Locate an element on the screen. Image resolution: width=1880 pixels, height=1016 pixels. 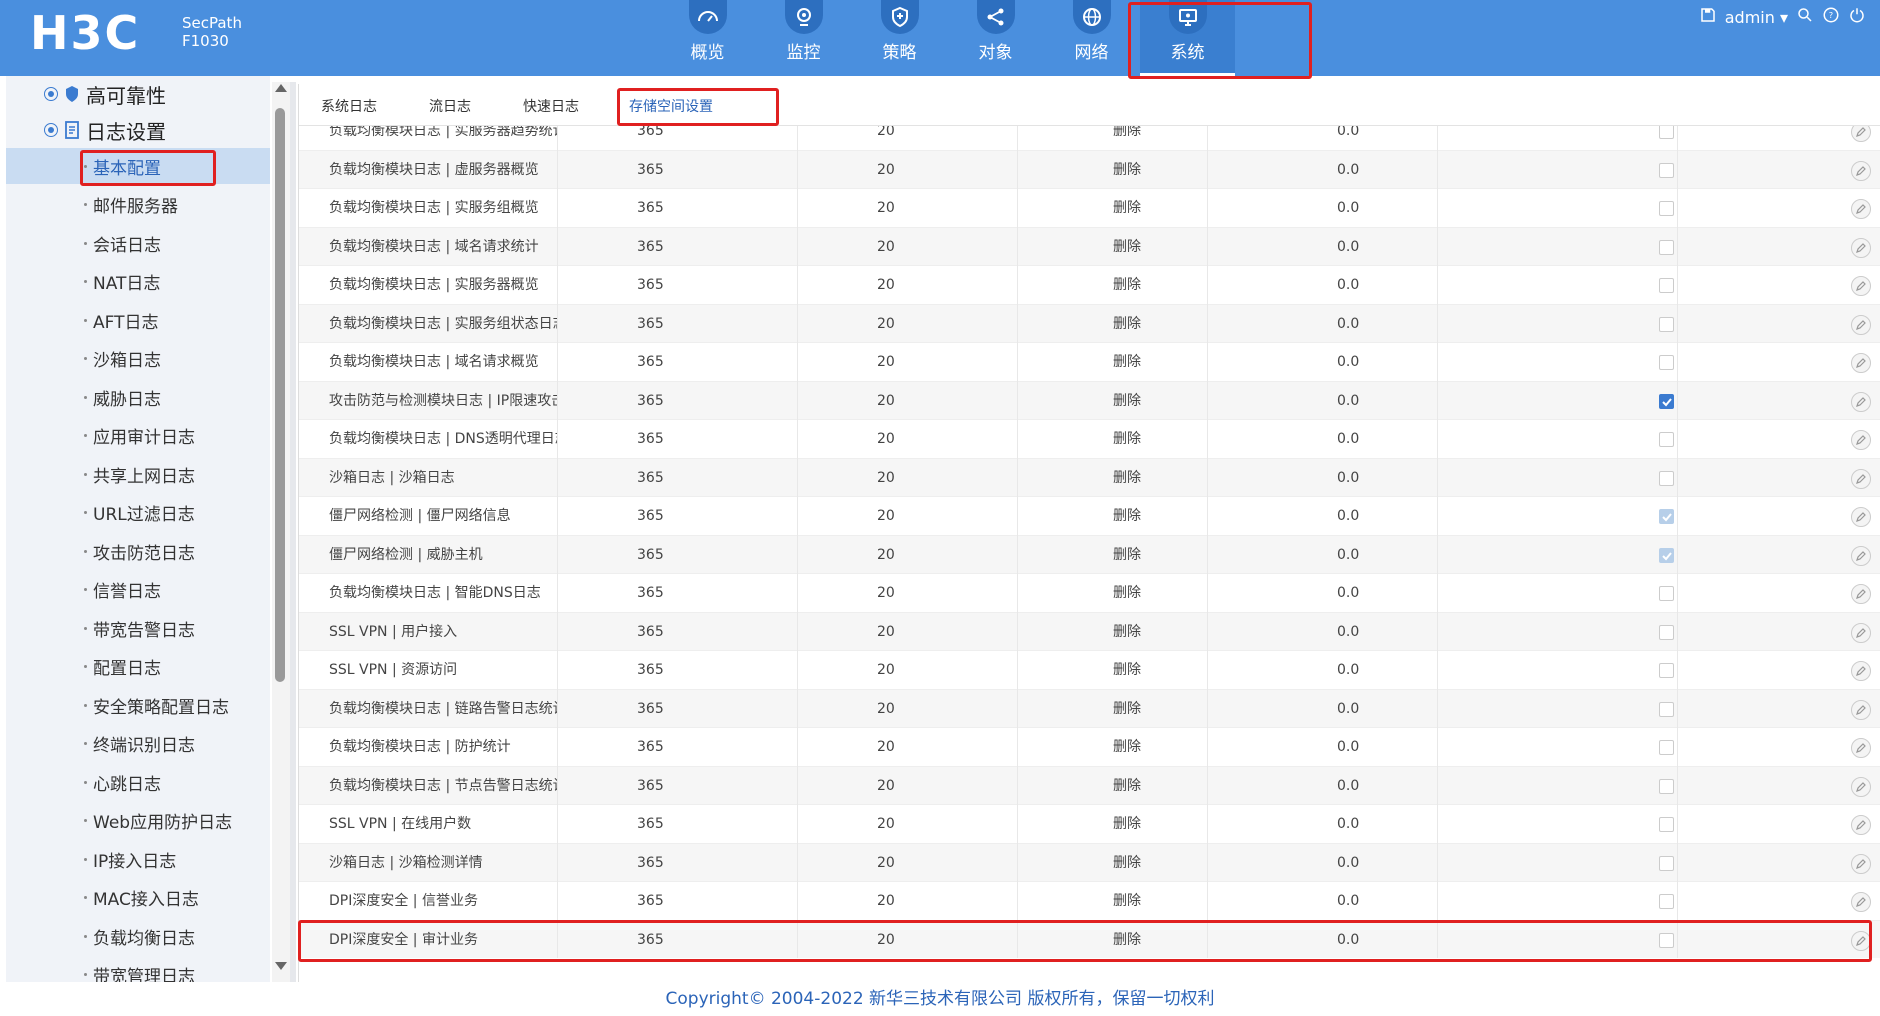
sidebar-item: IP接入日志 is located at coordinates (138, 859).